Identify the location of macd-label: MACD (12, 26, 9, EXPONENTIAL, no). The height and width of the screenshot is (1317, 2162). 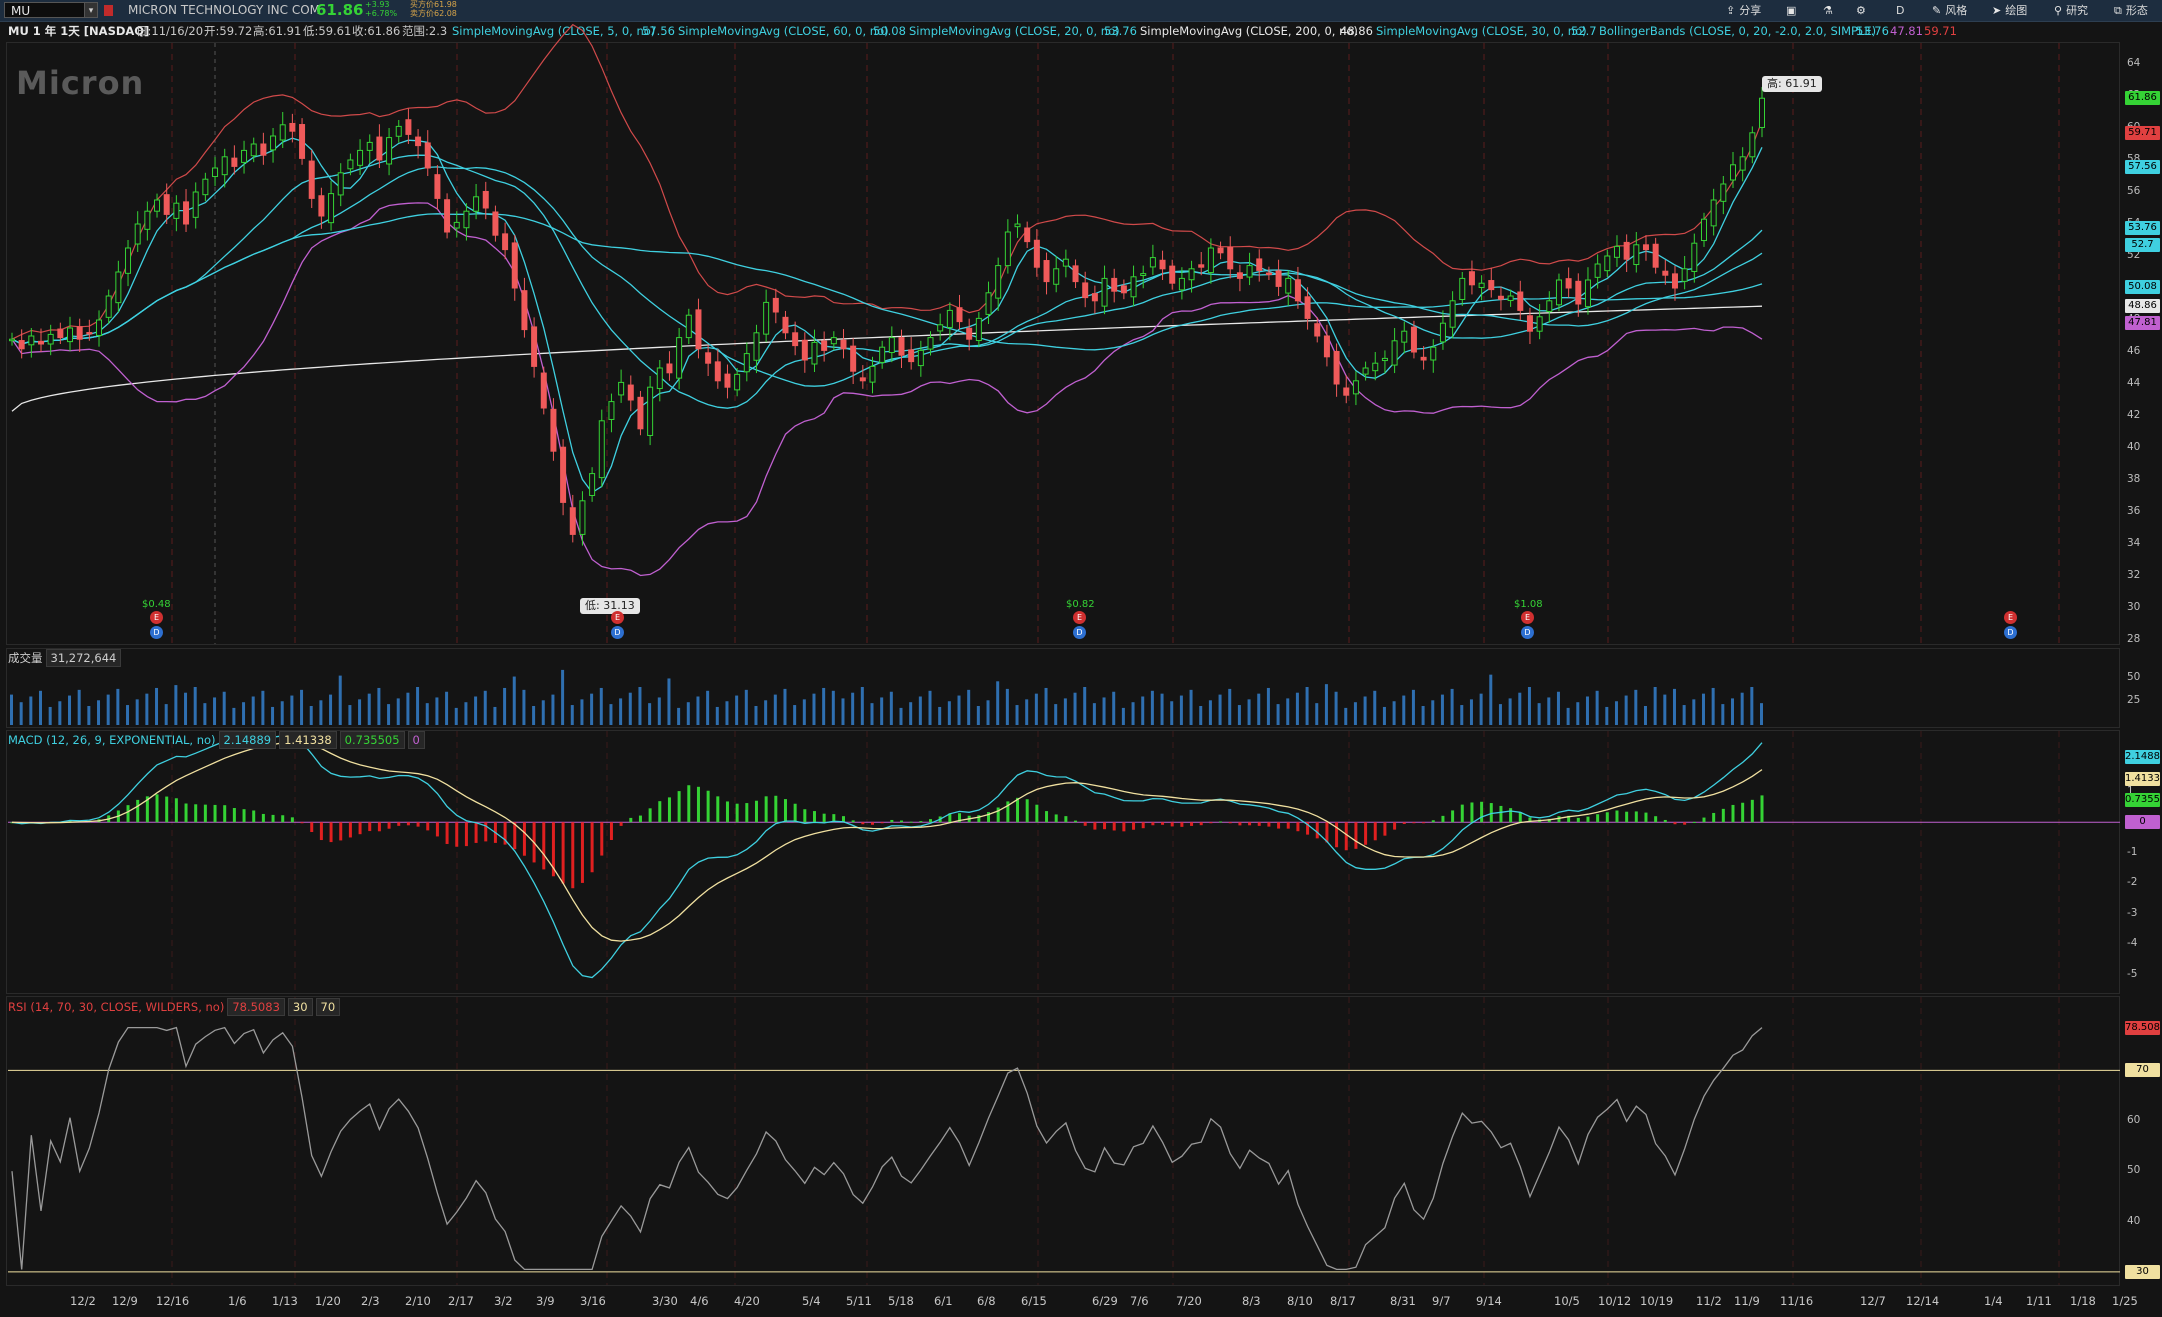
(112, 740).